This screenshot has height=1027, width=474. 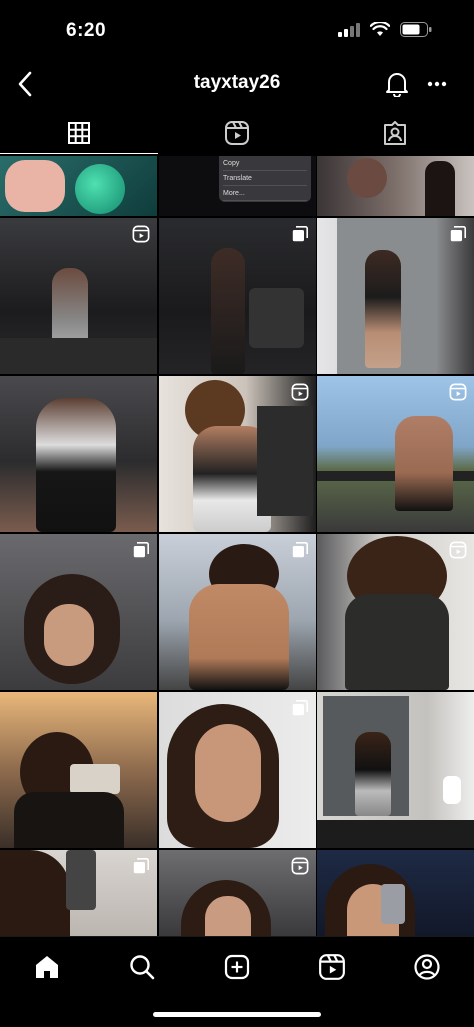 I want to click on status-icons, so click(x=385, y=31).